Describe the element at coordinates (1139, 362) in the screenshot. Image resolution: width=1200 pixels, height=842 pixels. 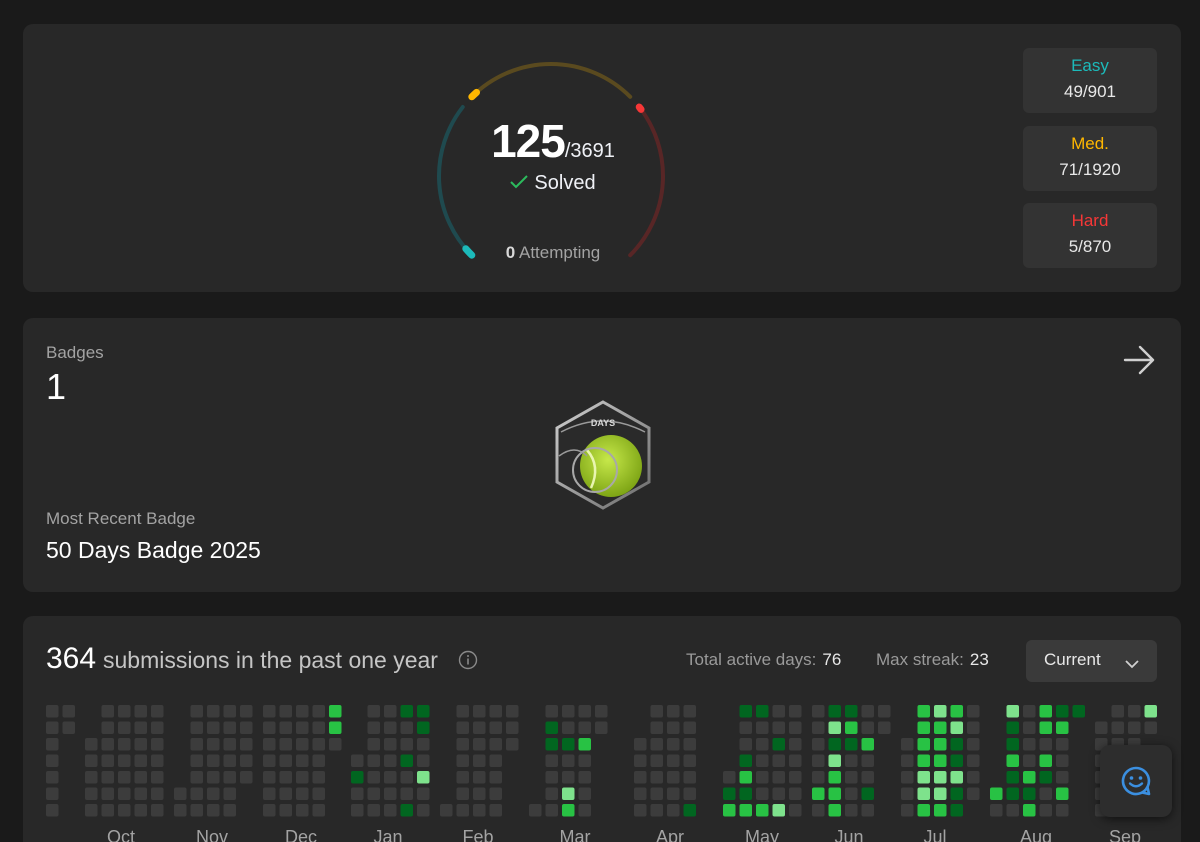
I see `arrow-right-icon` at that location.